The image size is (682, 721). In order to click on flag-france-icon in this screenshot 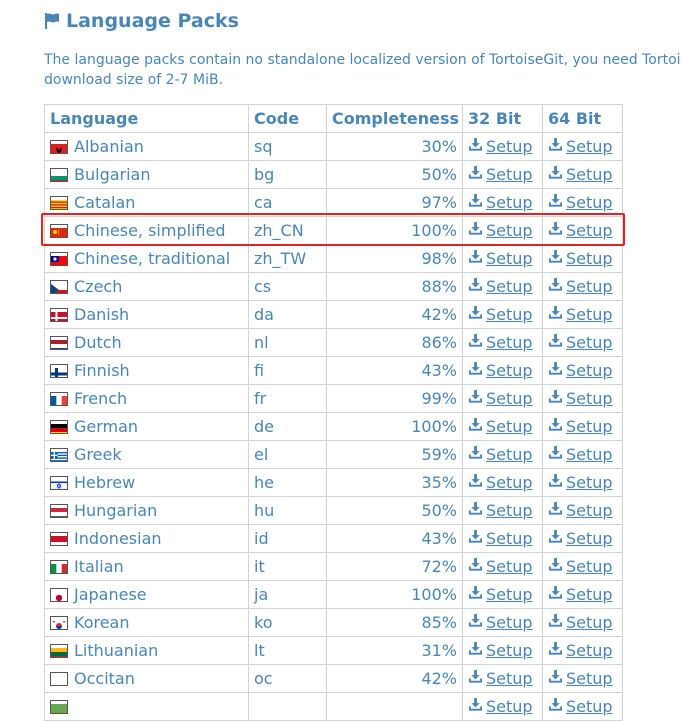, I will do `click(59, 399)`.